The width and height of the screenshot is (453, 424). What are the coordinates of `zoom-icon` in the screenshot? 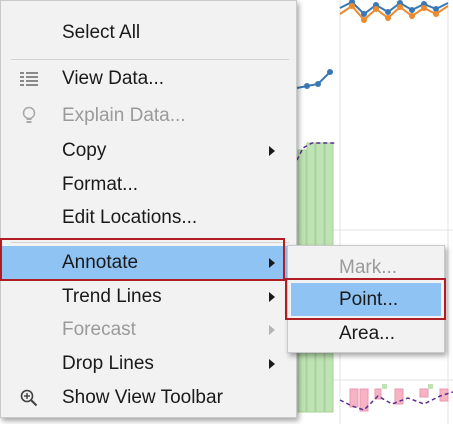 It's located at (29, 398).